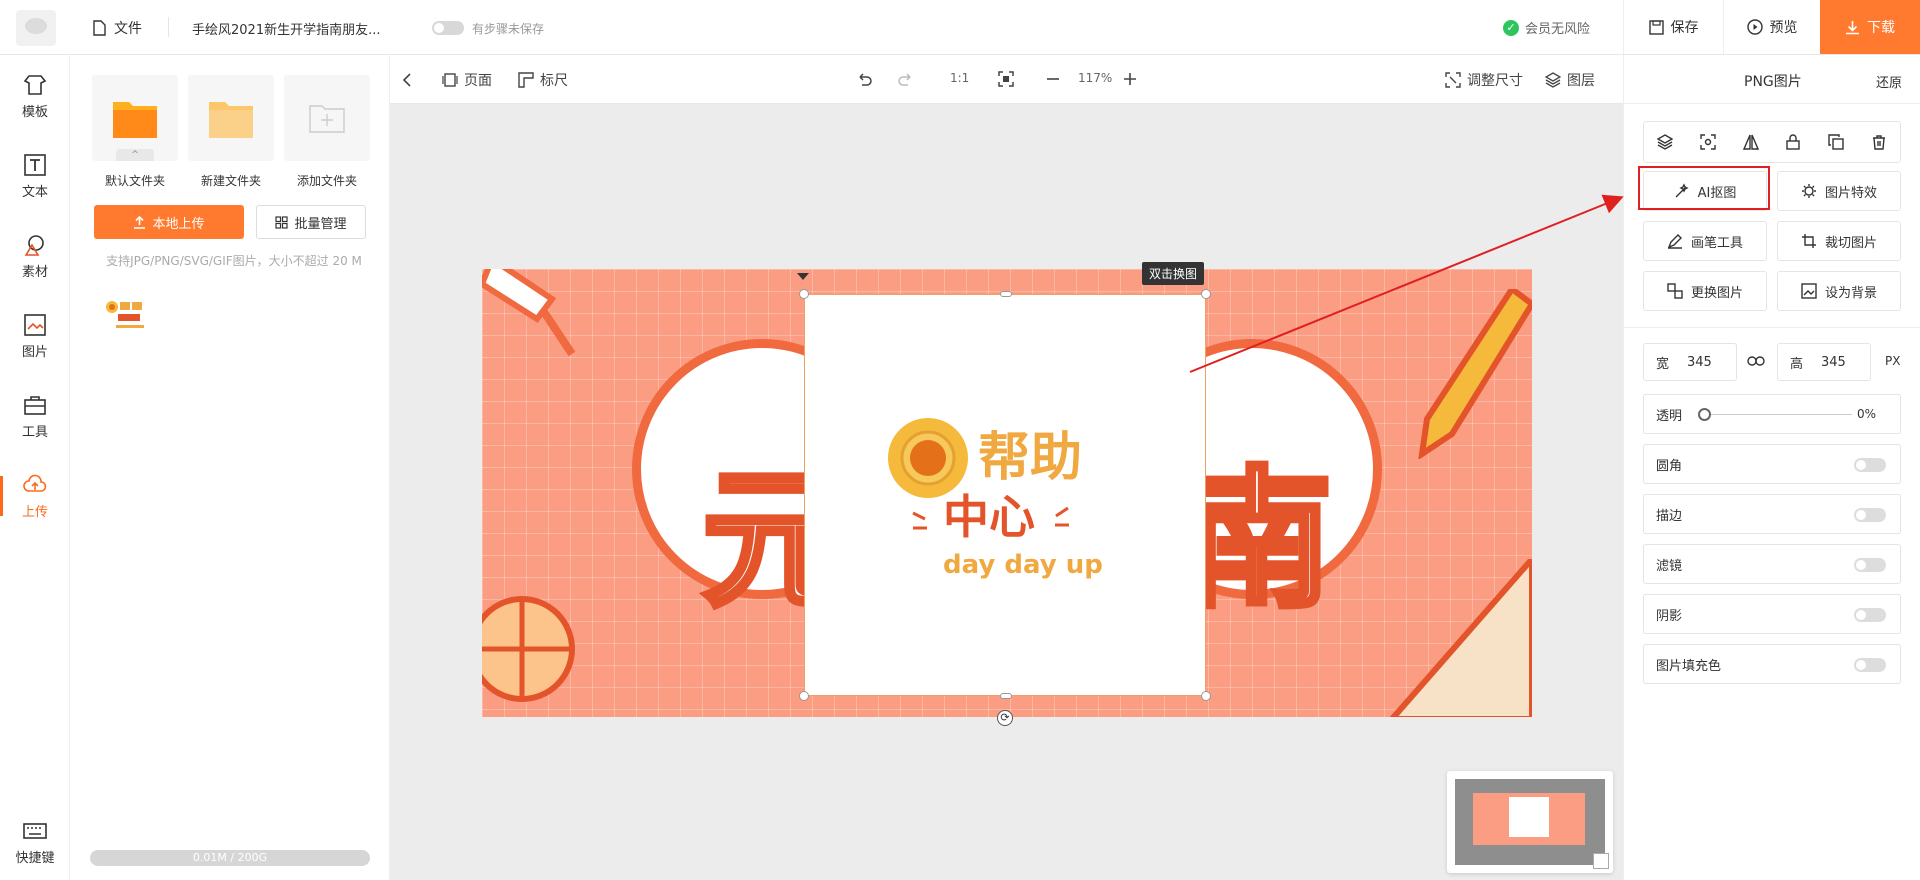  Describe the element at coordinates (1870, 515) in the screenshot. I see `stroke-switch` at that location.